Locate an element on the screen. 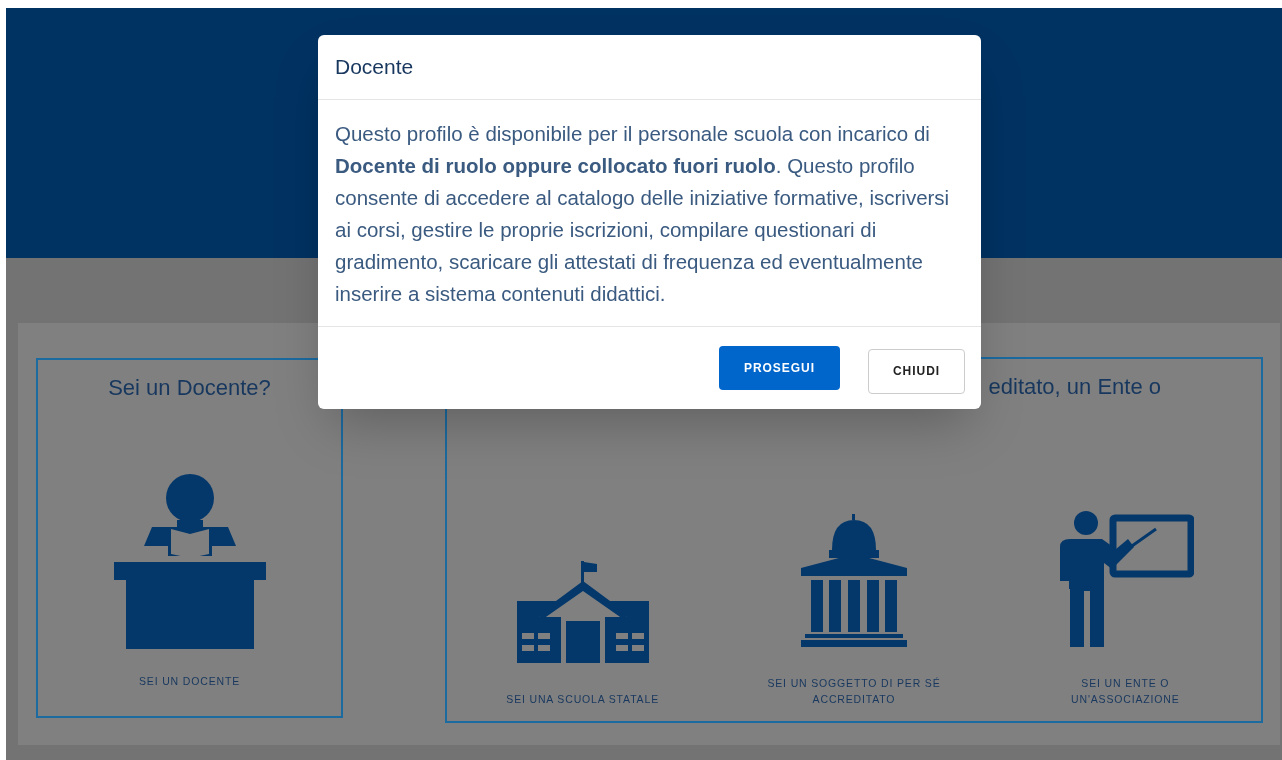  profile-option-link: SEI UN SOGGETTO DI PER SÉ ACCREDITATO is located at coordinates (854, 554).